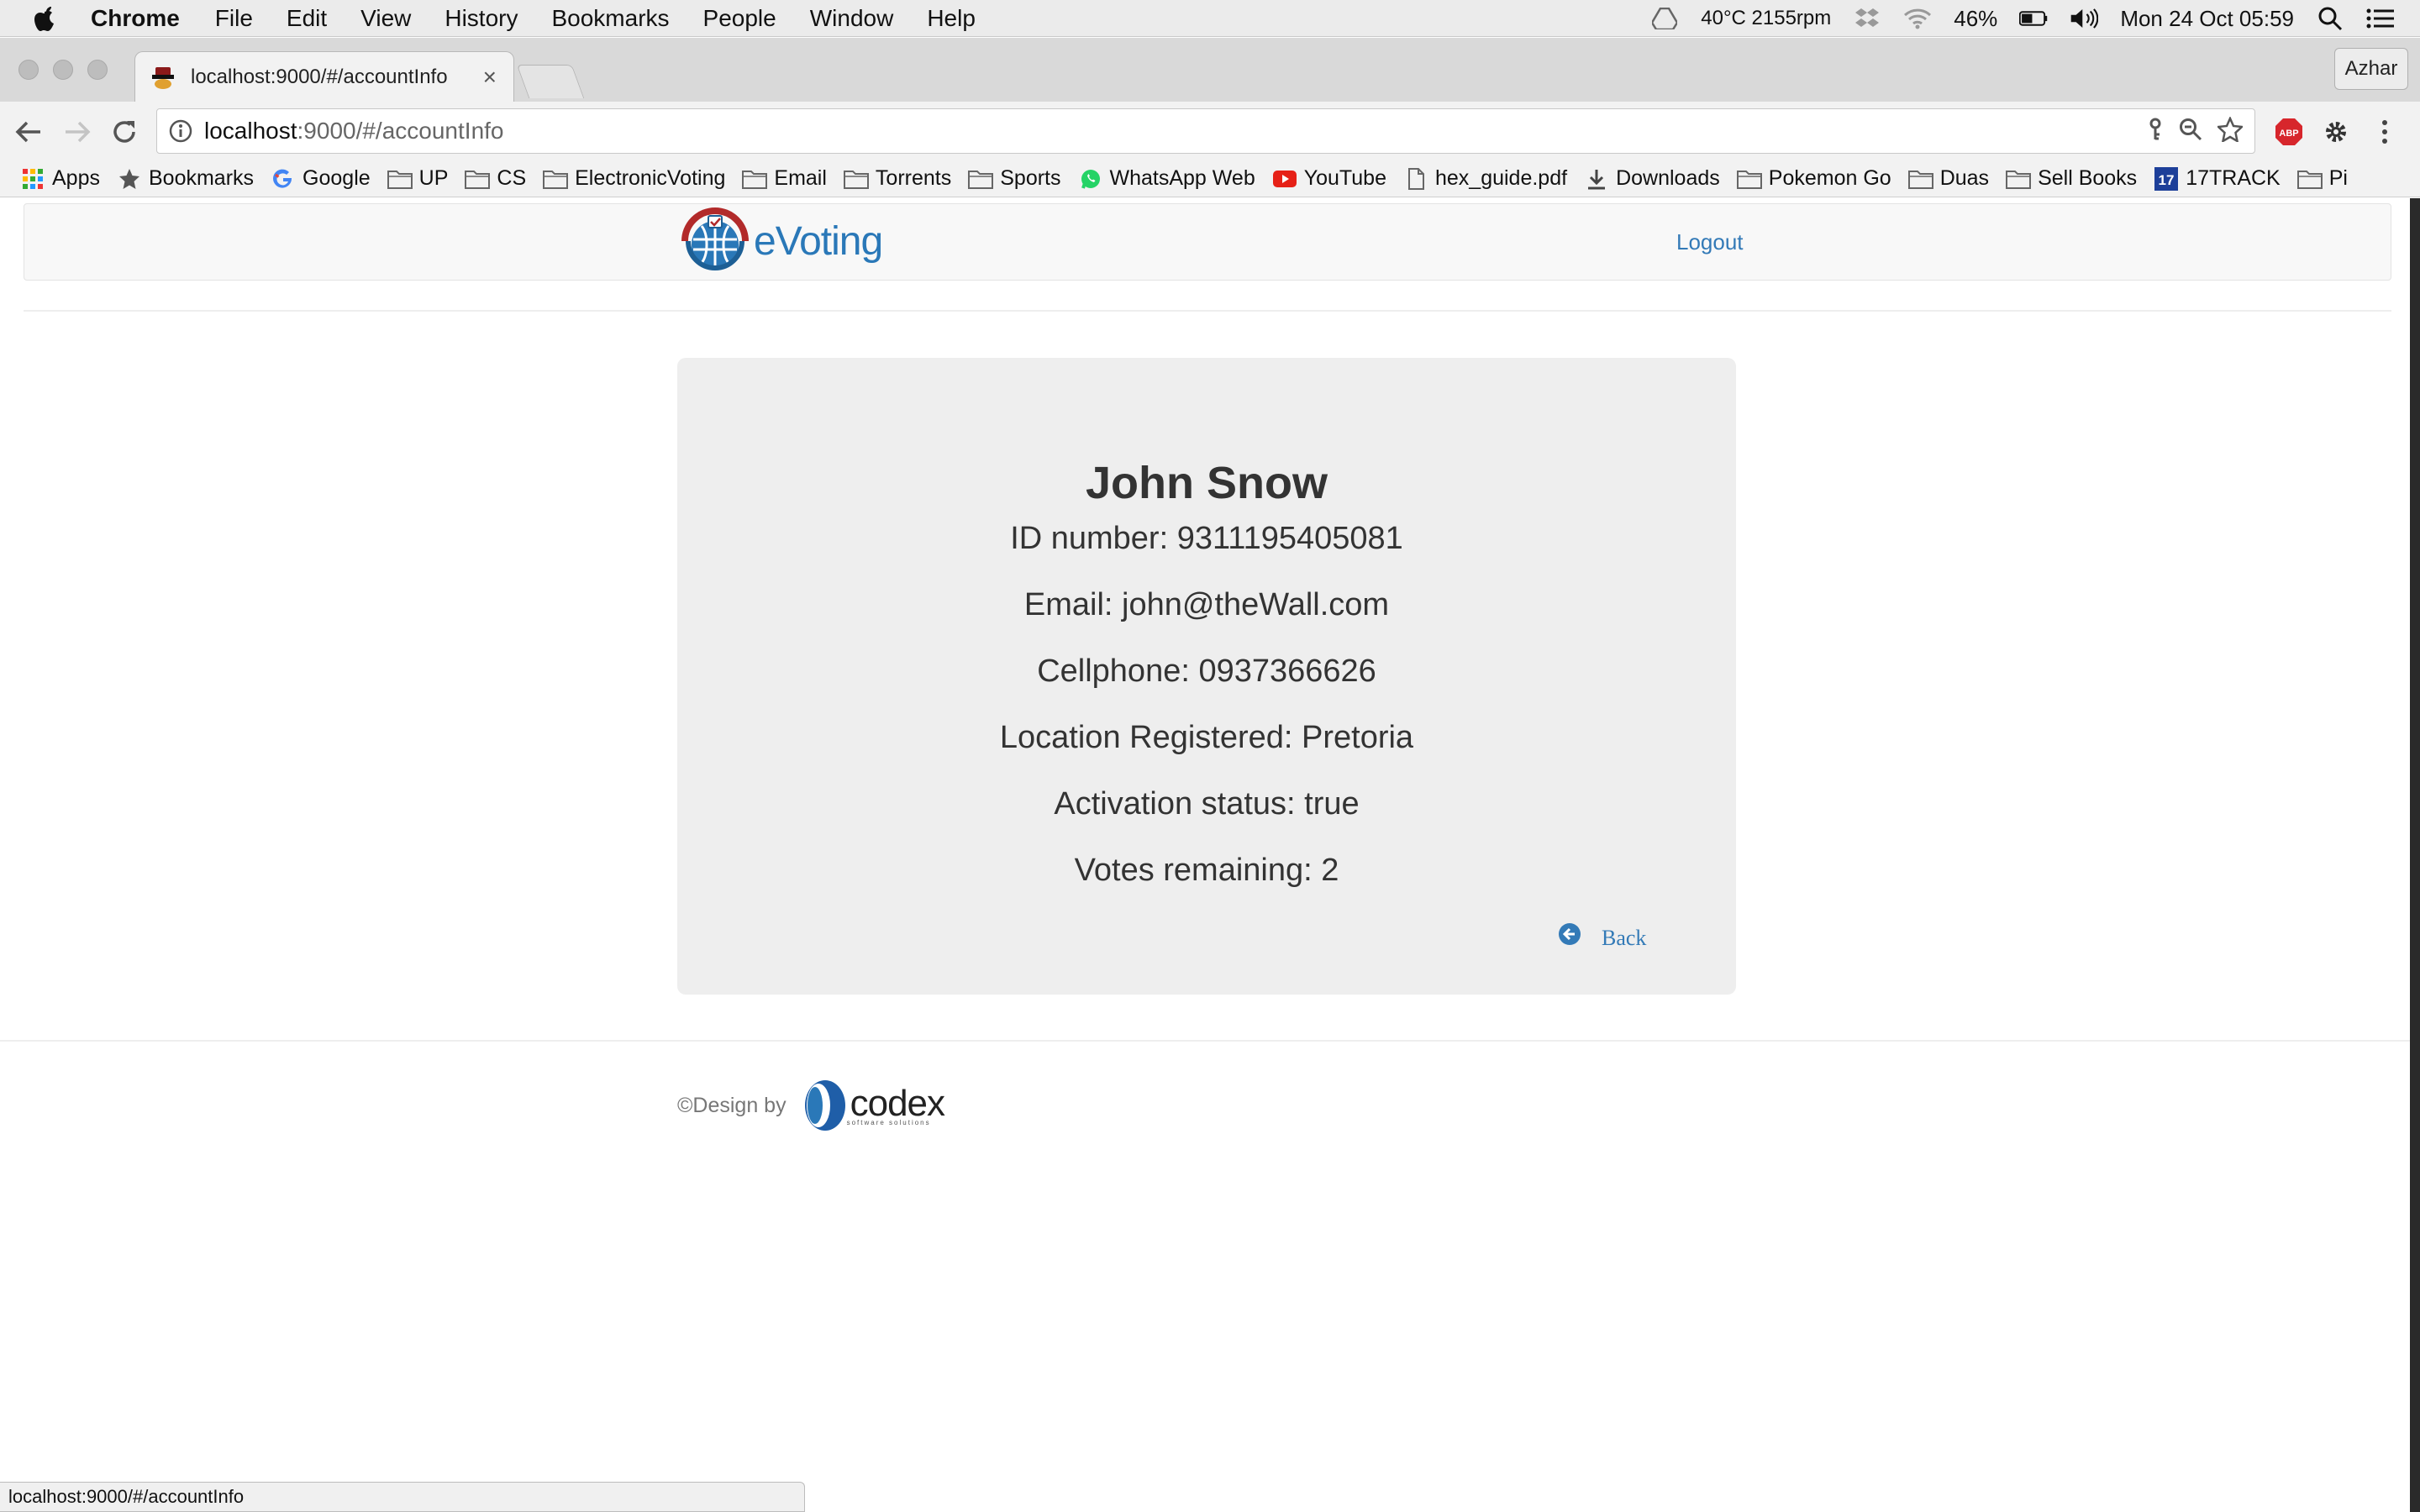 The image size is (2420, 1512). What do you see at coordinates (60, 178) in the screenshot?
I see `bookmark-item: Apps` at bounding box center [60, 178].